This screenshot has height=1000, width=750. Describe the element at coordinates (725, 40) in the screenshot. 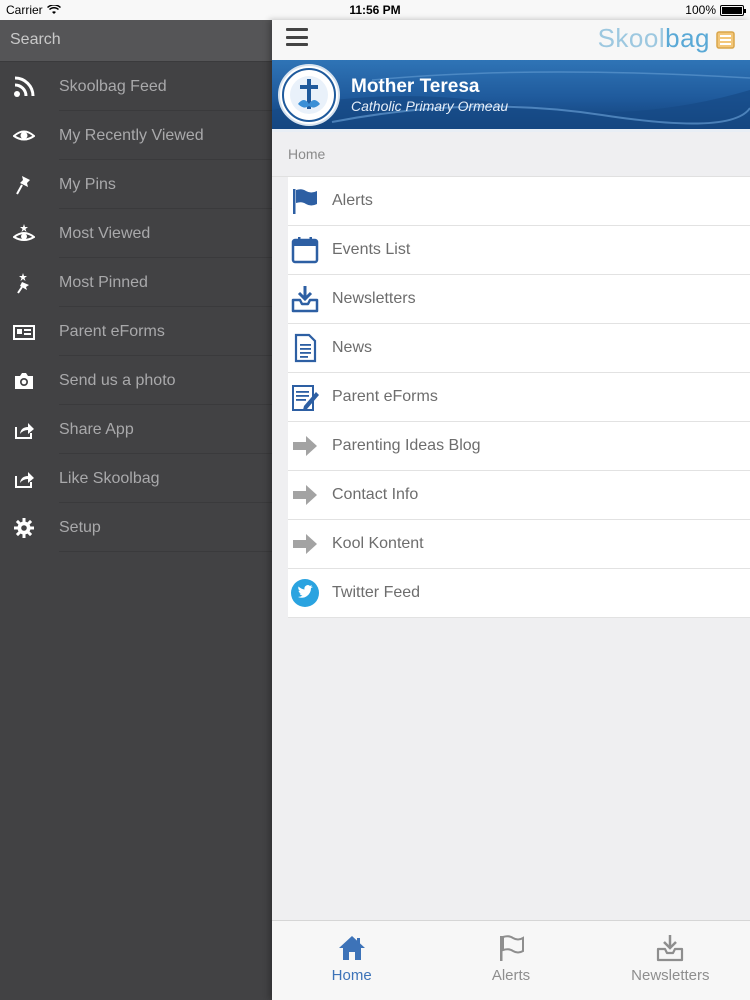

I see `skoolbag-book-icon` at that location.